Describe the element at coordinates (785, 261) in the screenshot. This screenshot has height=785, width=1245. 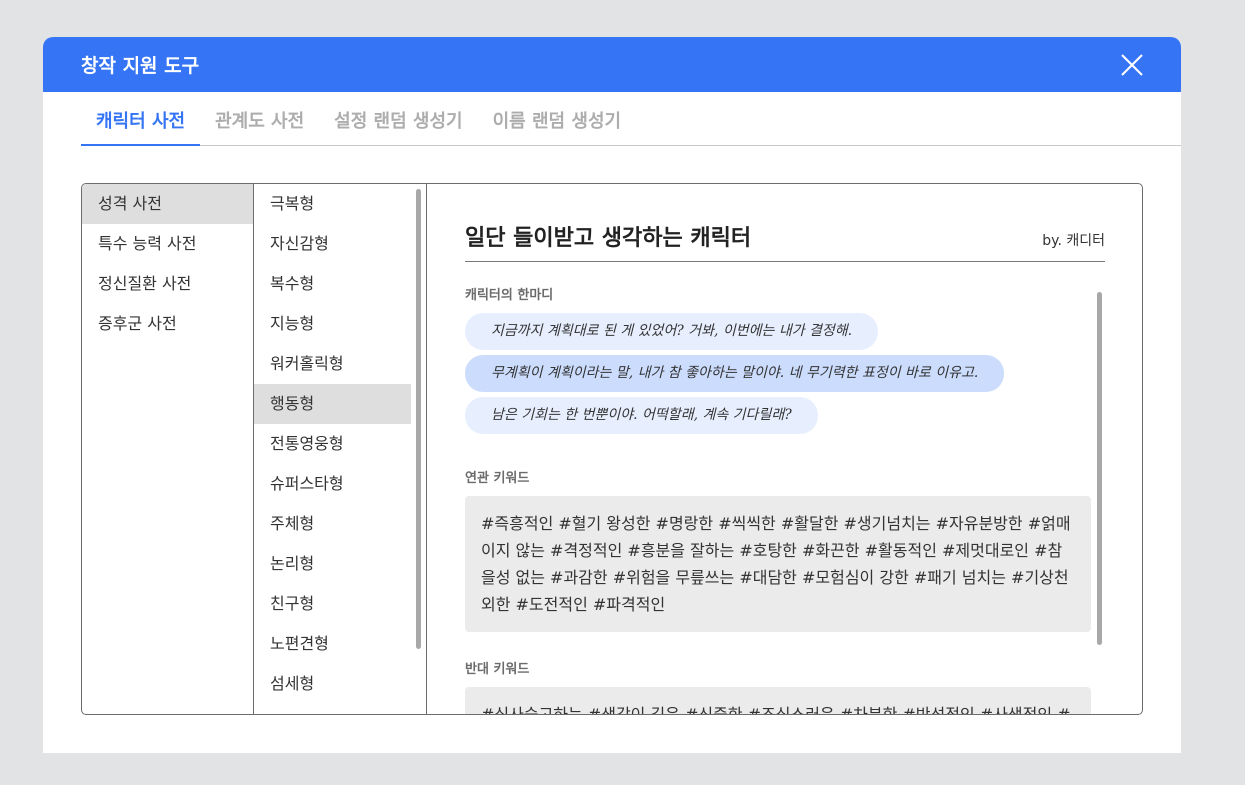
I see `divider` at that location.